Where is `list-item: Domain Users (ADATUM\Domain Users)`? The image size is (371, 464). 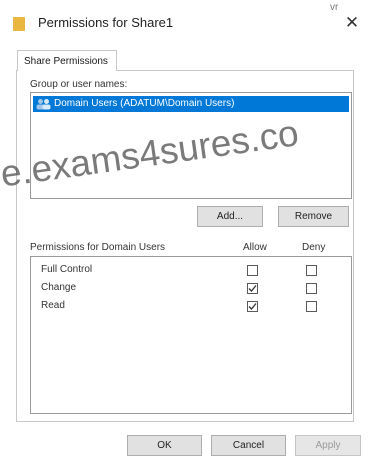
list-item: Domain Users (ADATUM\Domain Users) is located at coordinates (191, 104).